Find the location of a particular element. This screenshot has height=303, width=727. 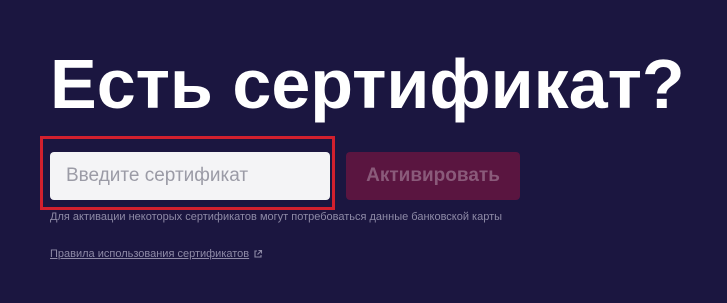

external-link-icon is located at coordinates (258, 253).